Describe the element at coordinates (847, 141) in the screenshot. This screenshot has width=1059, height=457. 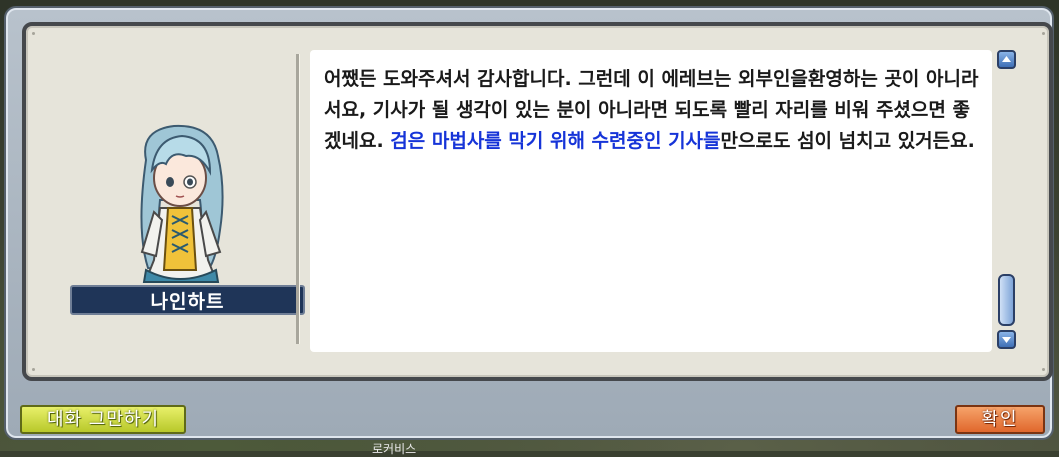
I see `dialog-text-plain-end: 만으로도 섬이 넘치고 있거든요.` at that location.